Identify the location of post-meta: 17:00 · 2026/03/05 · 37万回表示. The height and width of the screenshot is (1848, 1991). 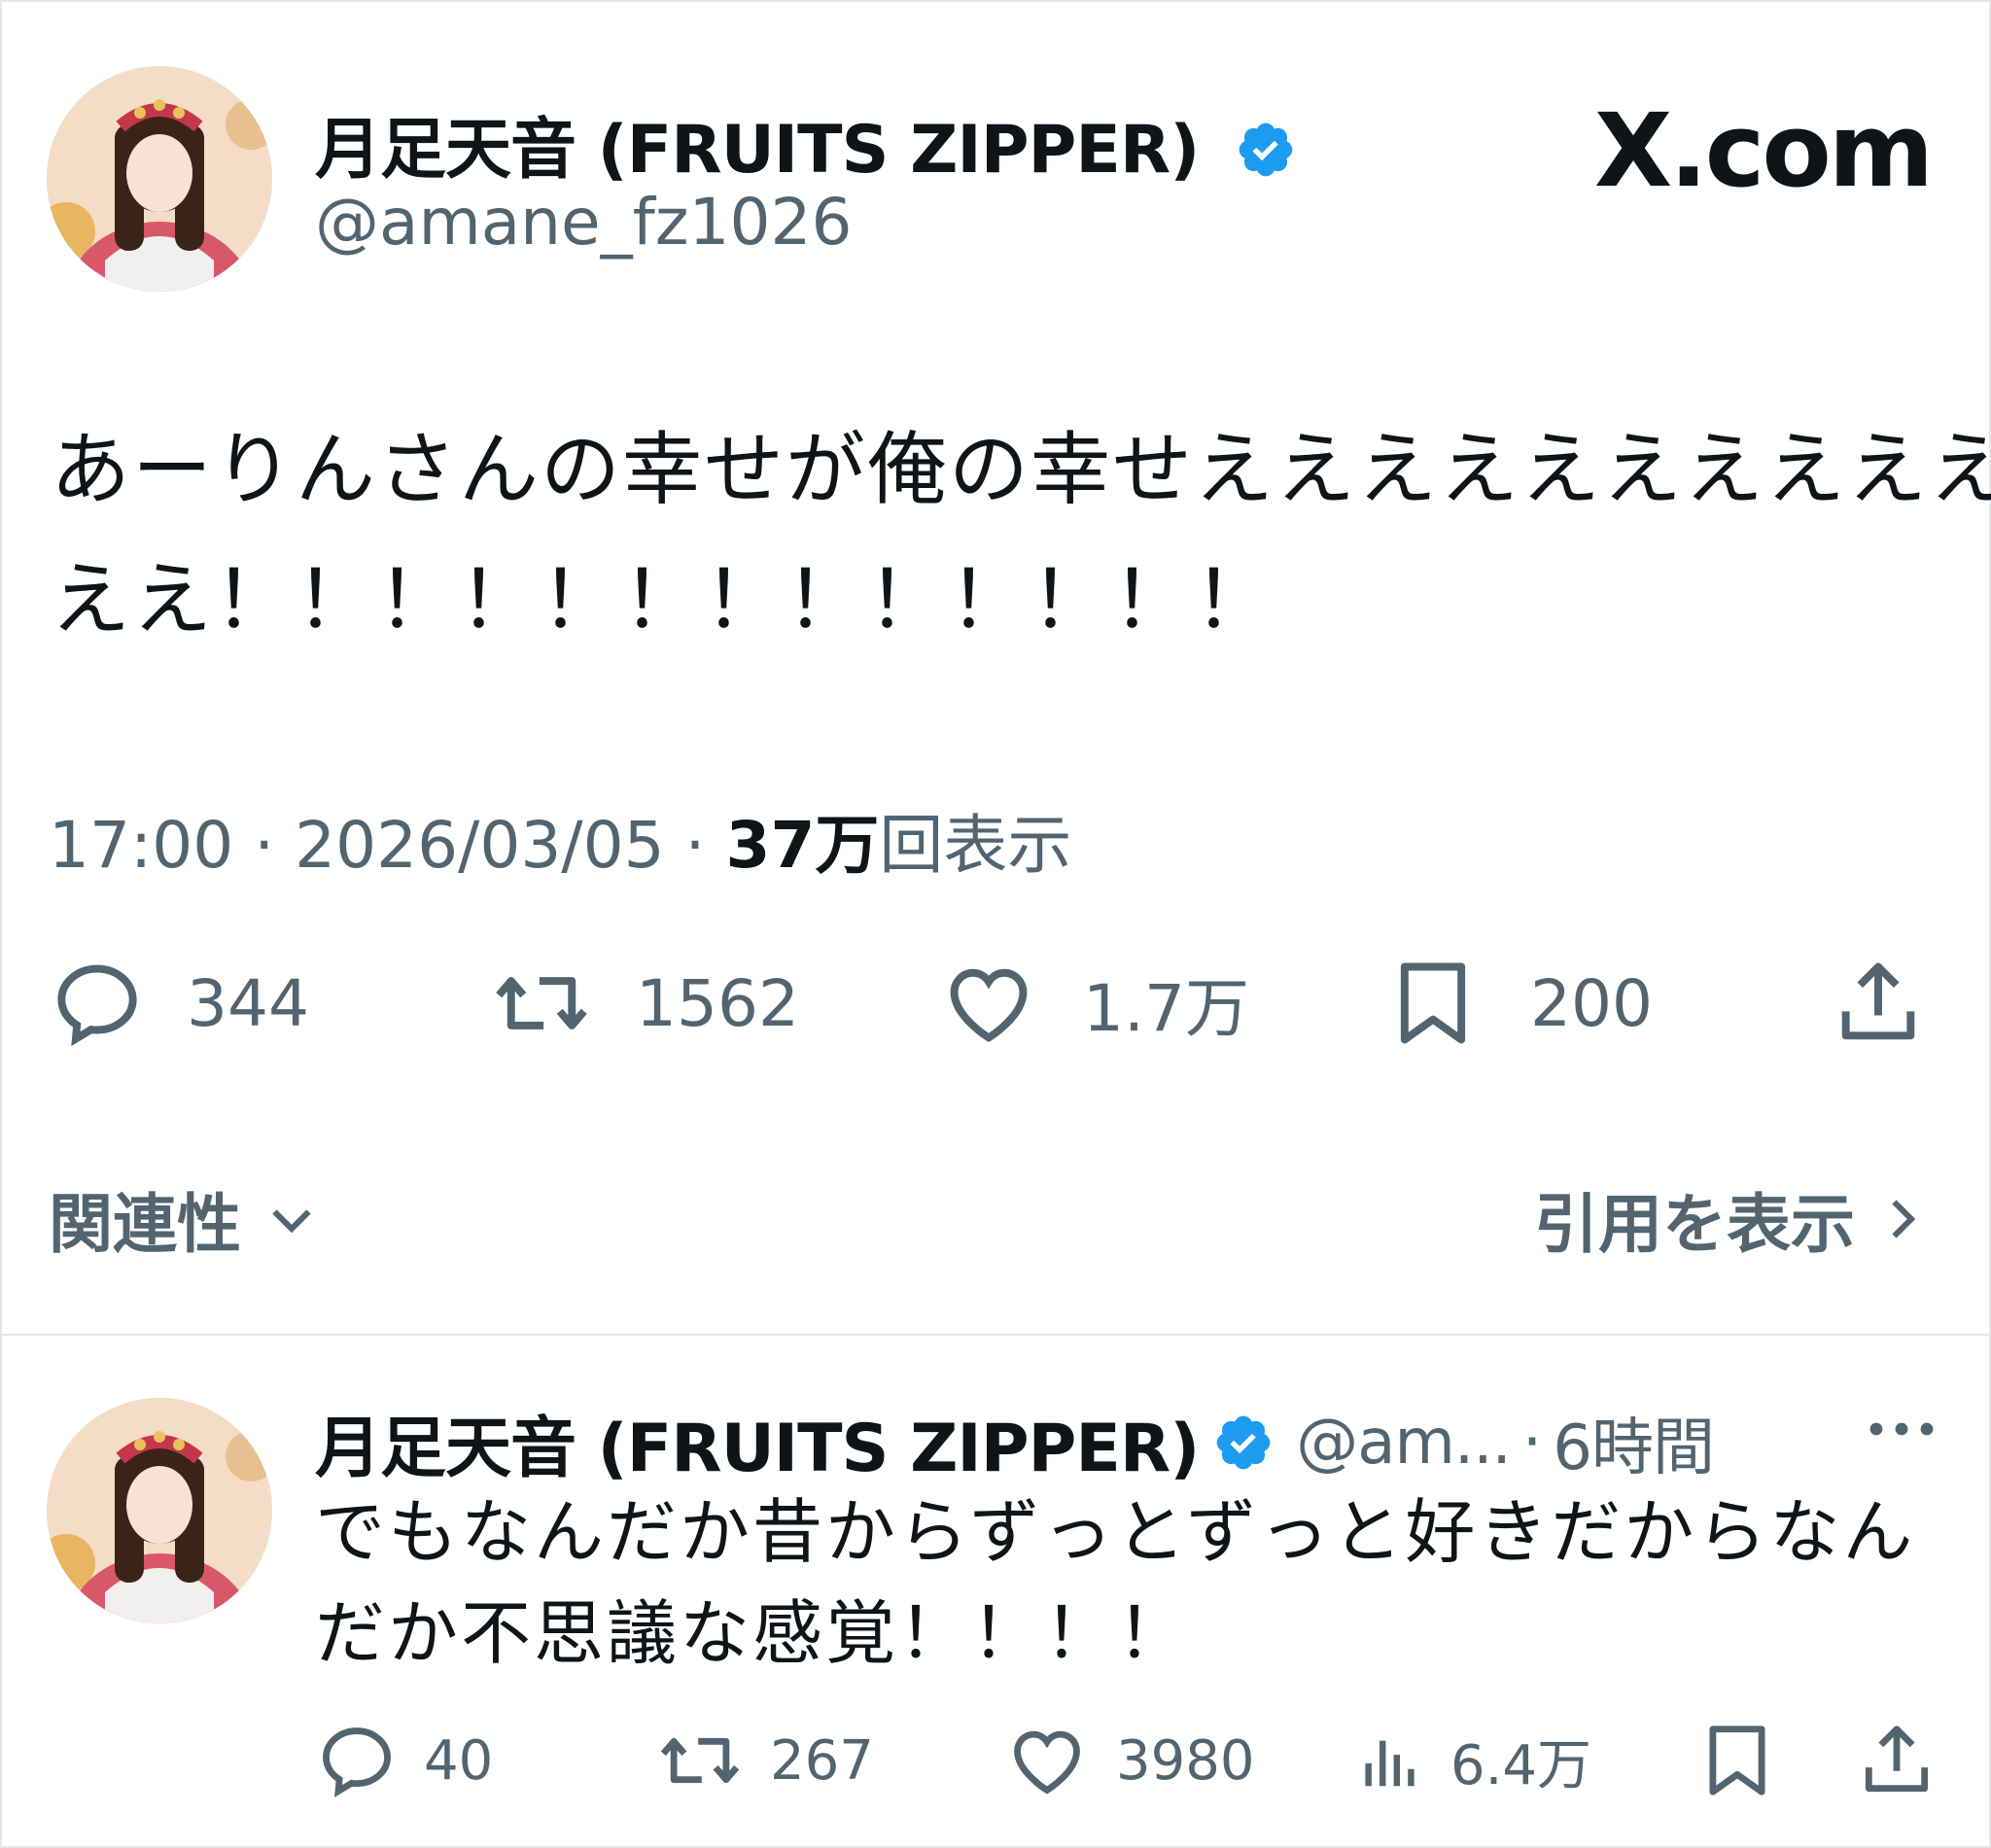
(560, 840).